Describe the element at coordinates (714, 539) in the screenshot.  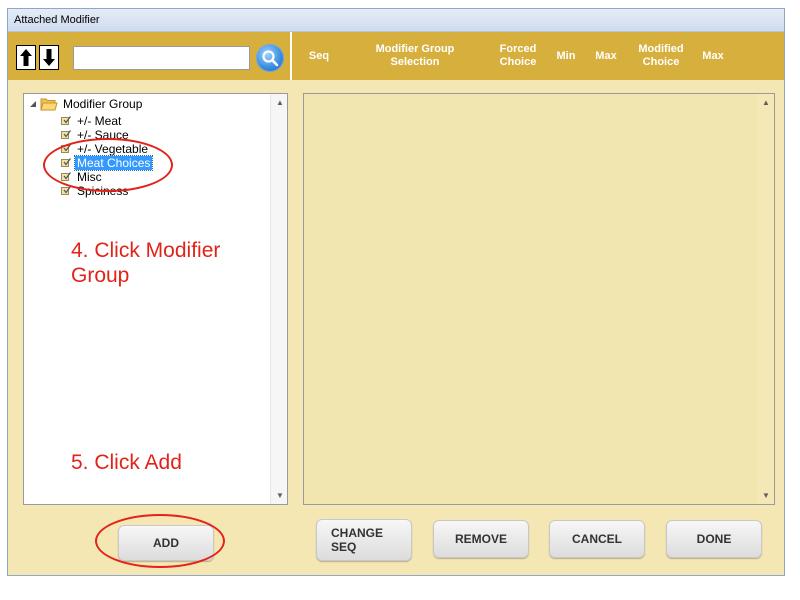
I see `done-button: DONE` at that location.